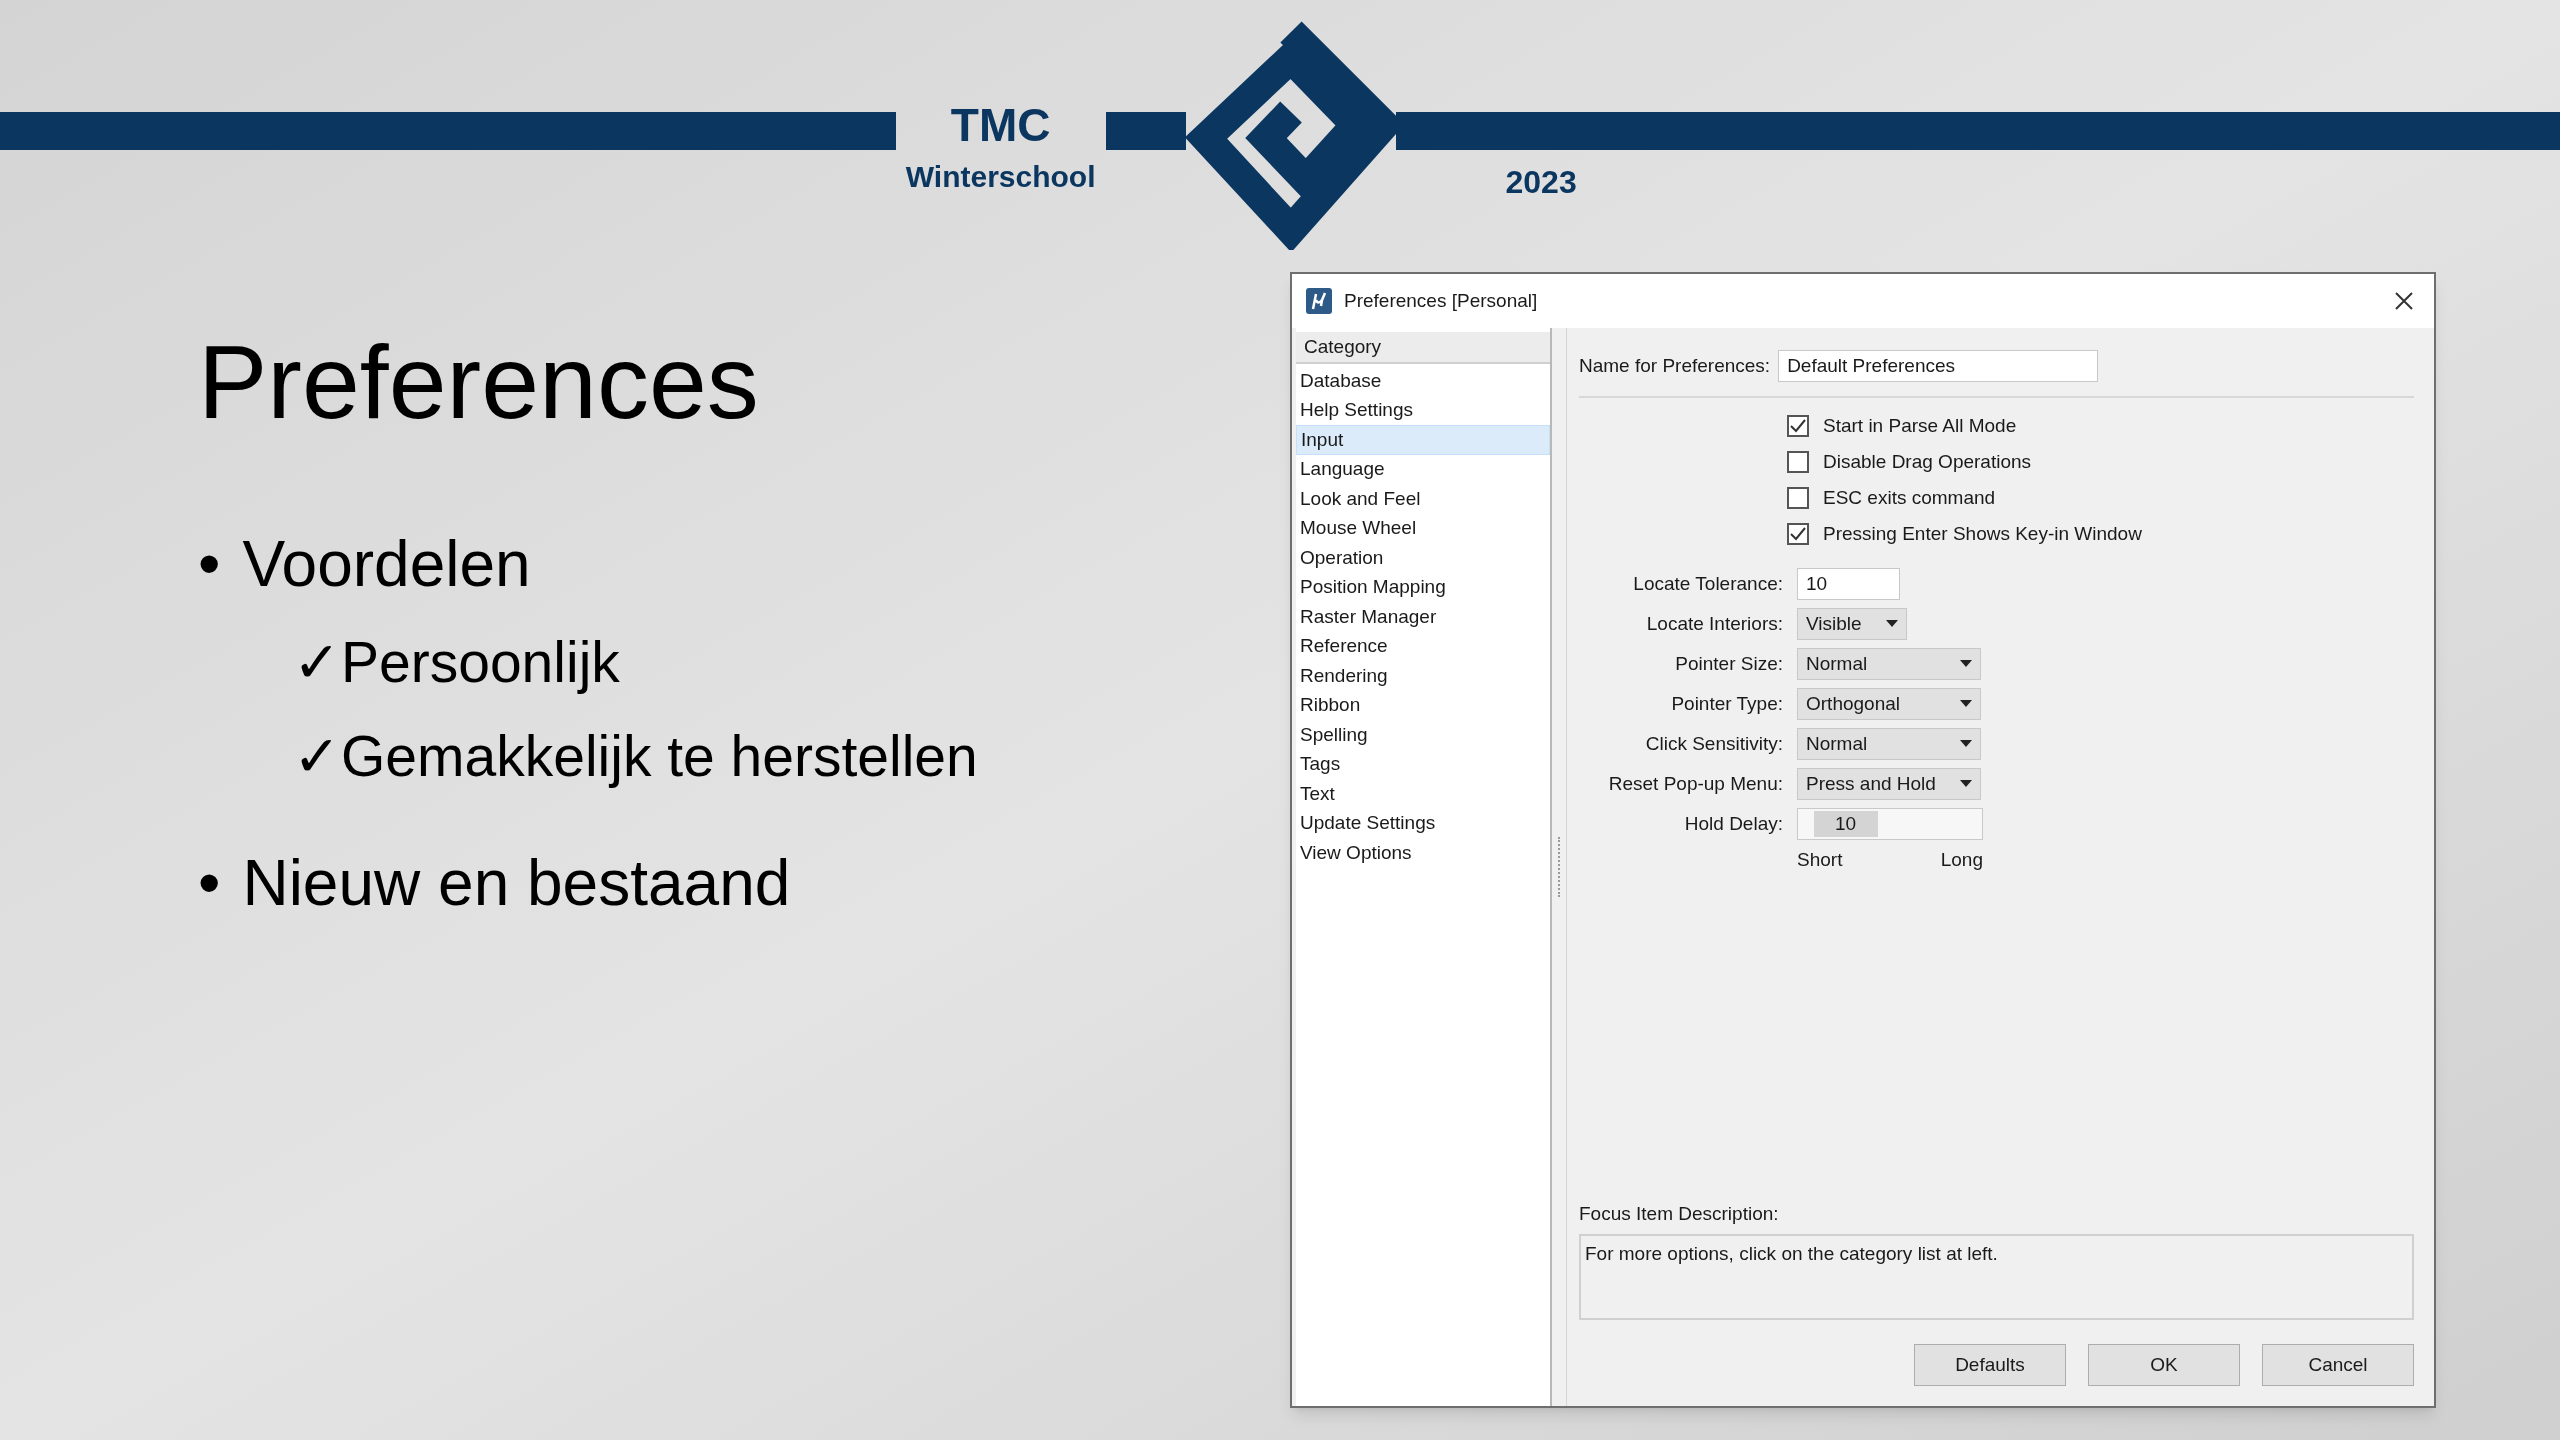  I want to click on app-logo-icon, so click(1319, 301).